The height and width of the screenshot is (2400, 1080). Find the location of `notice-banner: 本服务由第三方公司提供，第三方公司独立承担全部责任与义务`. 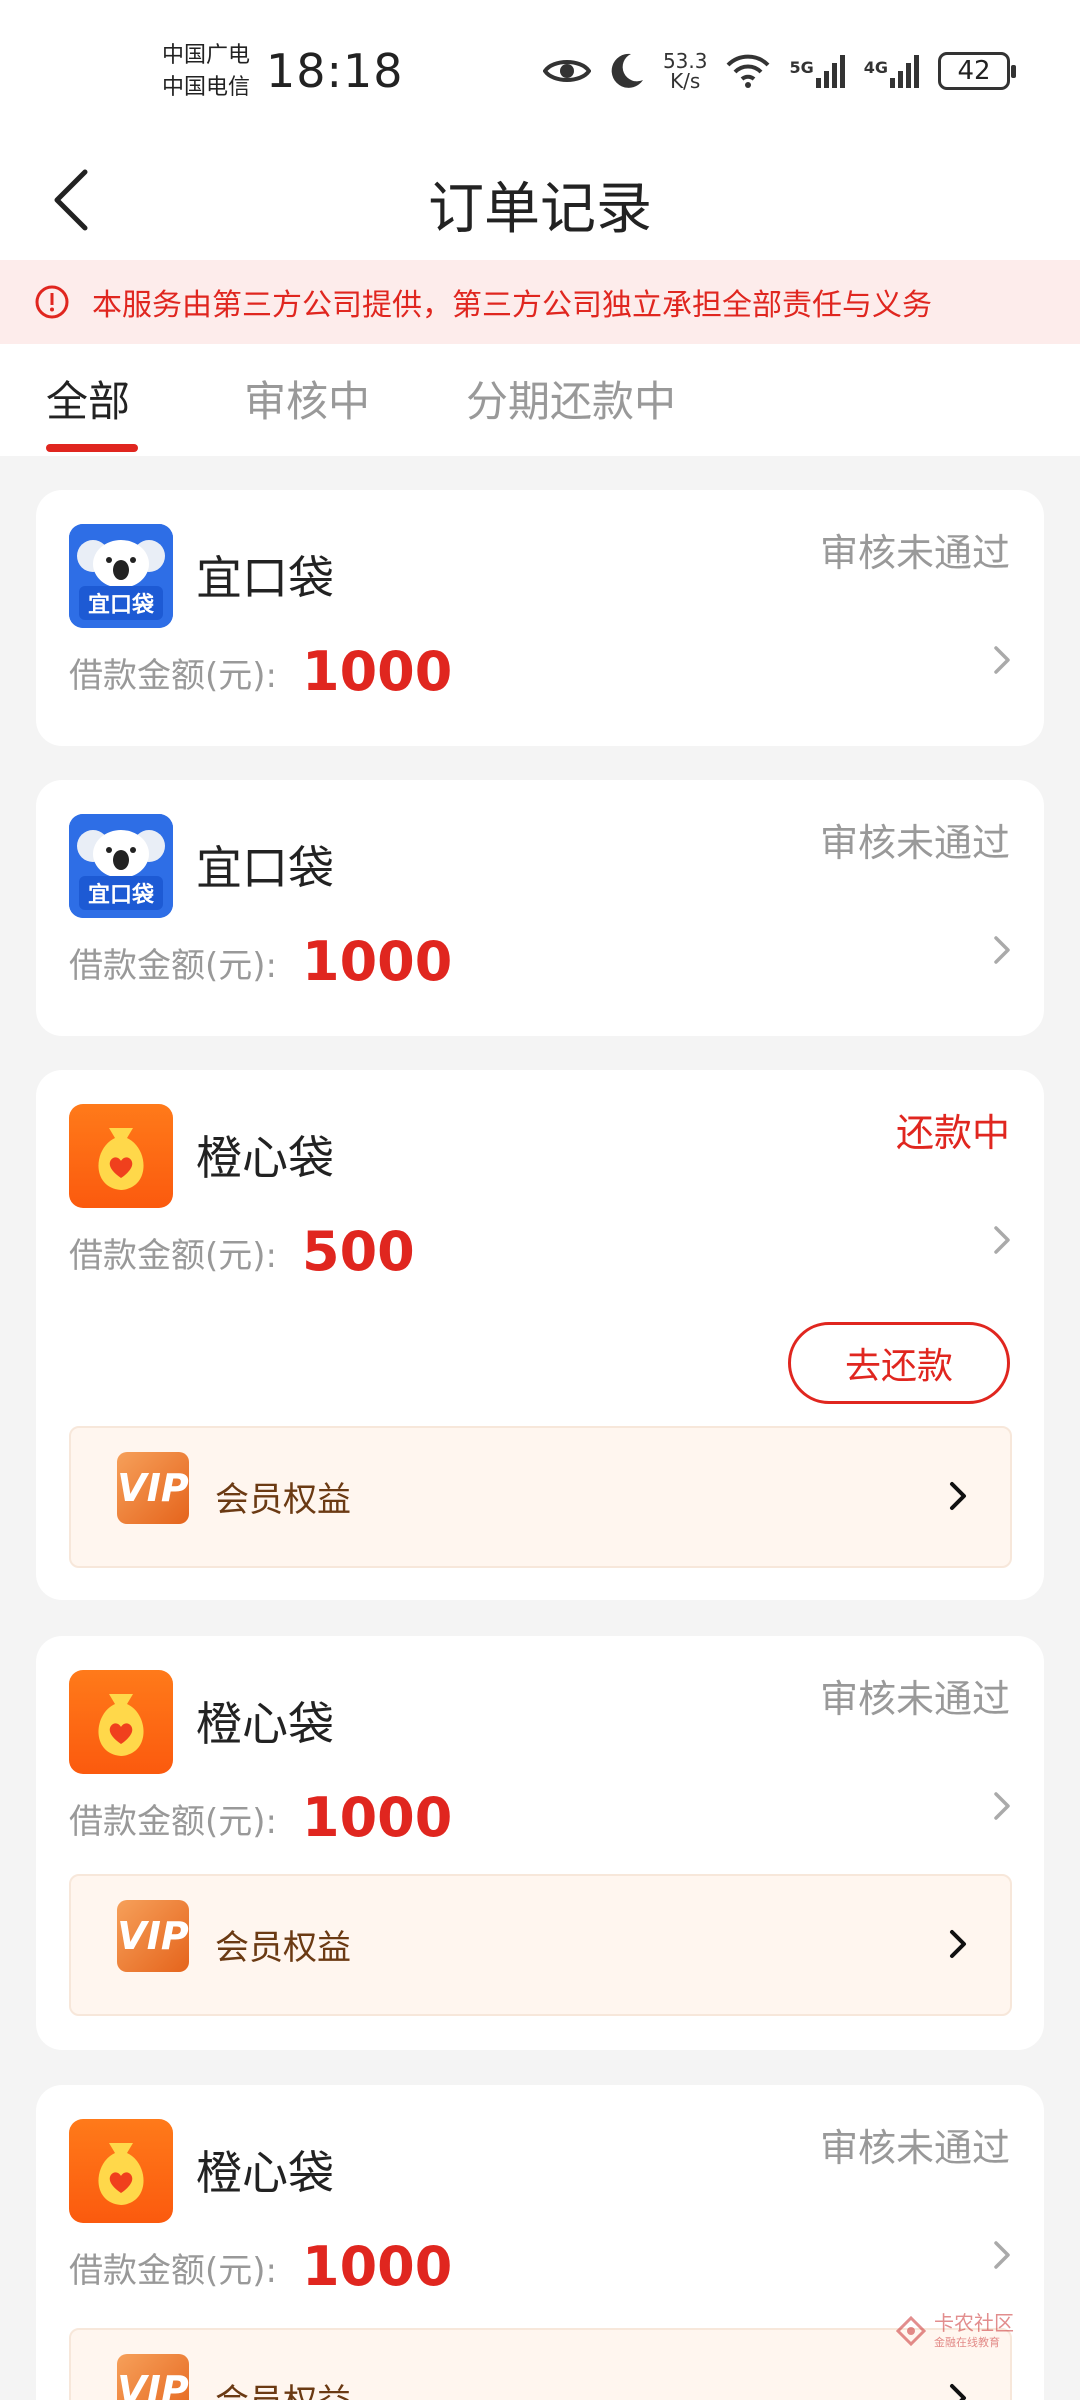

notice-banner: 本服务由第三方公司提供，第三方公司独立承担全部责任与义务 is located at coordinates (540, 302).